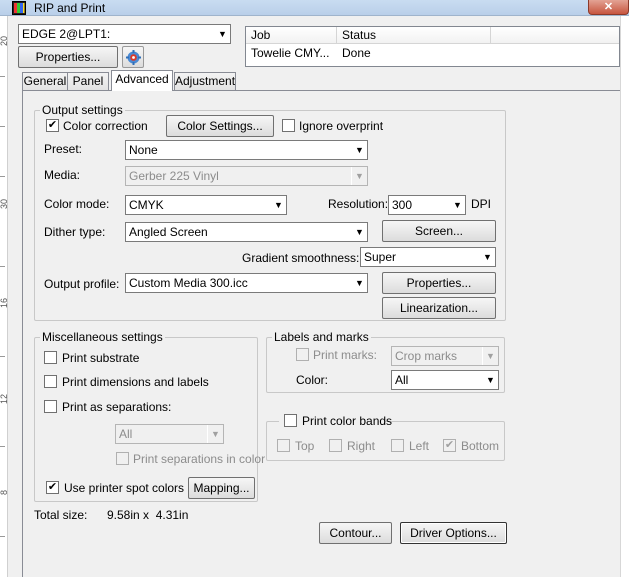 The width and height of the screenshot is (629, 577). What do you see at coordinates (608, 7) in the screenshot?
I see `close-button: ✕` at bounding box center [608, 7].